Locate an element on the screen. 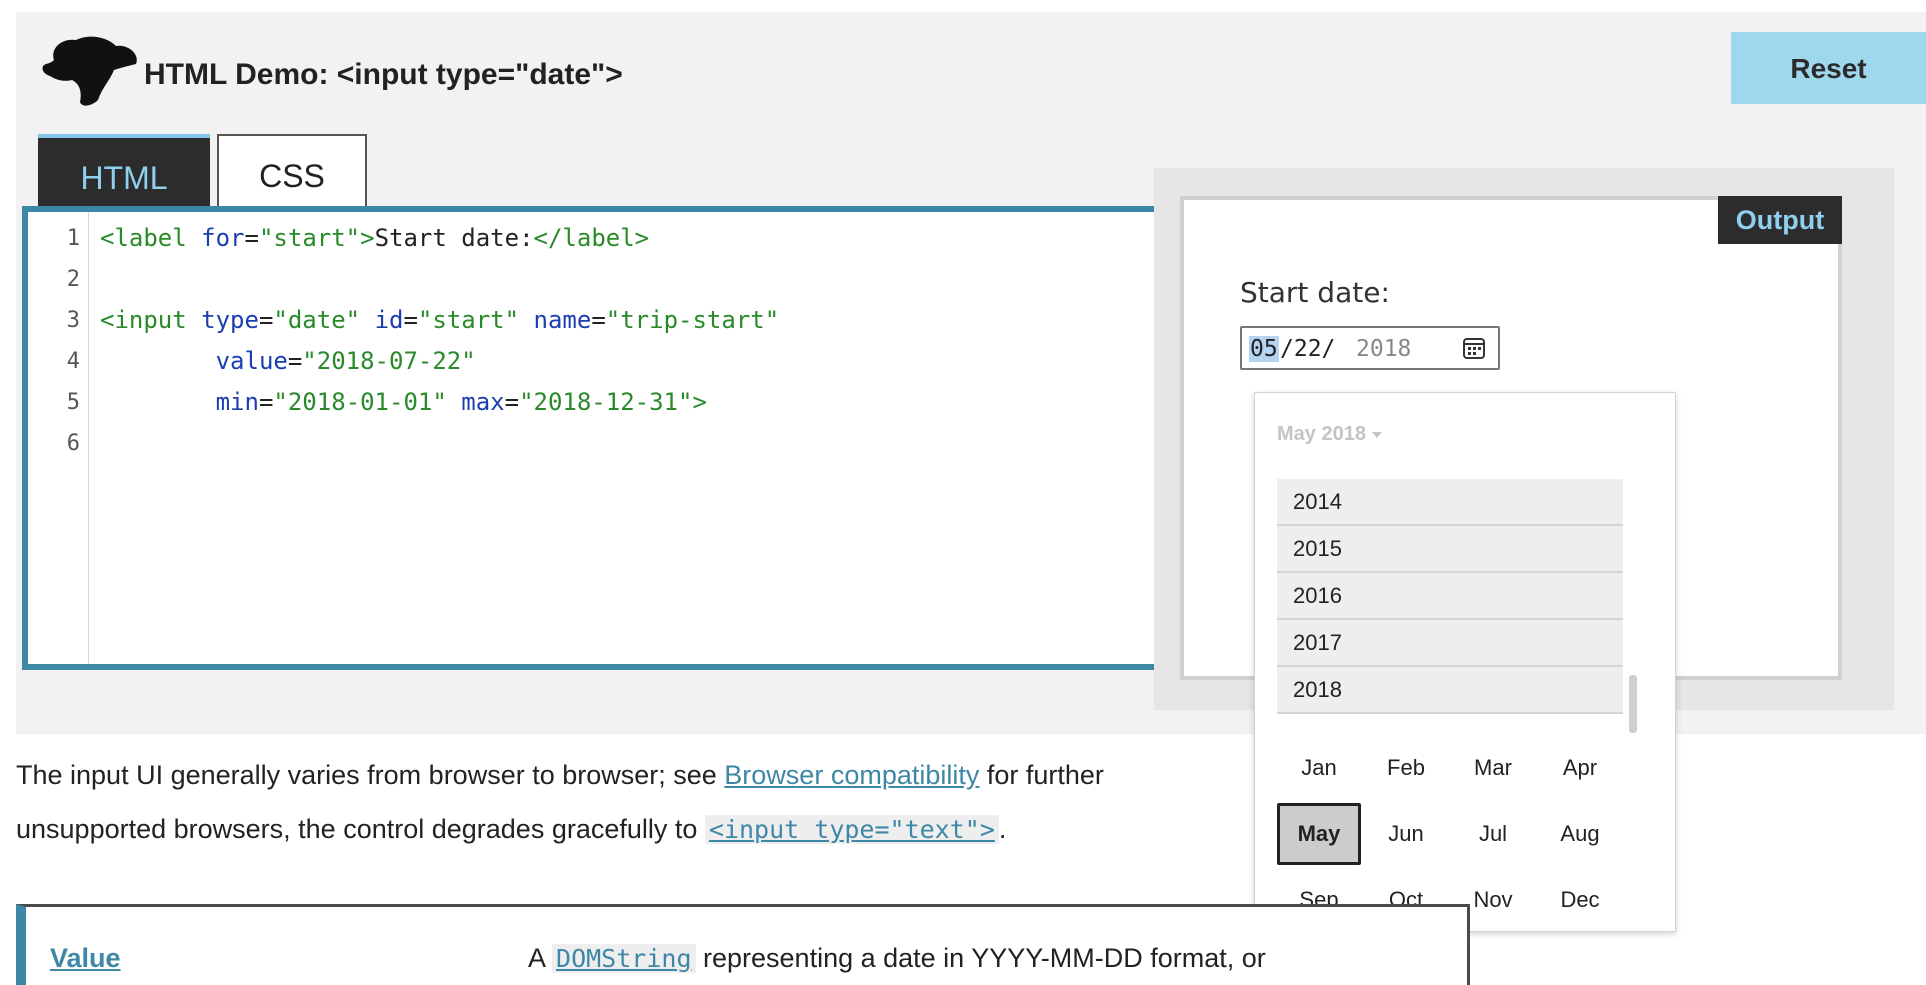  reset-button: Reset is located at coordinates (1828, 68).